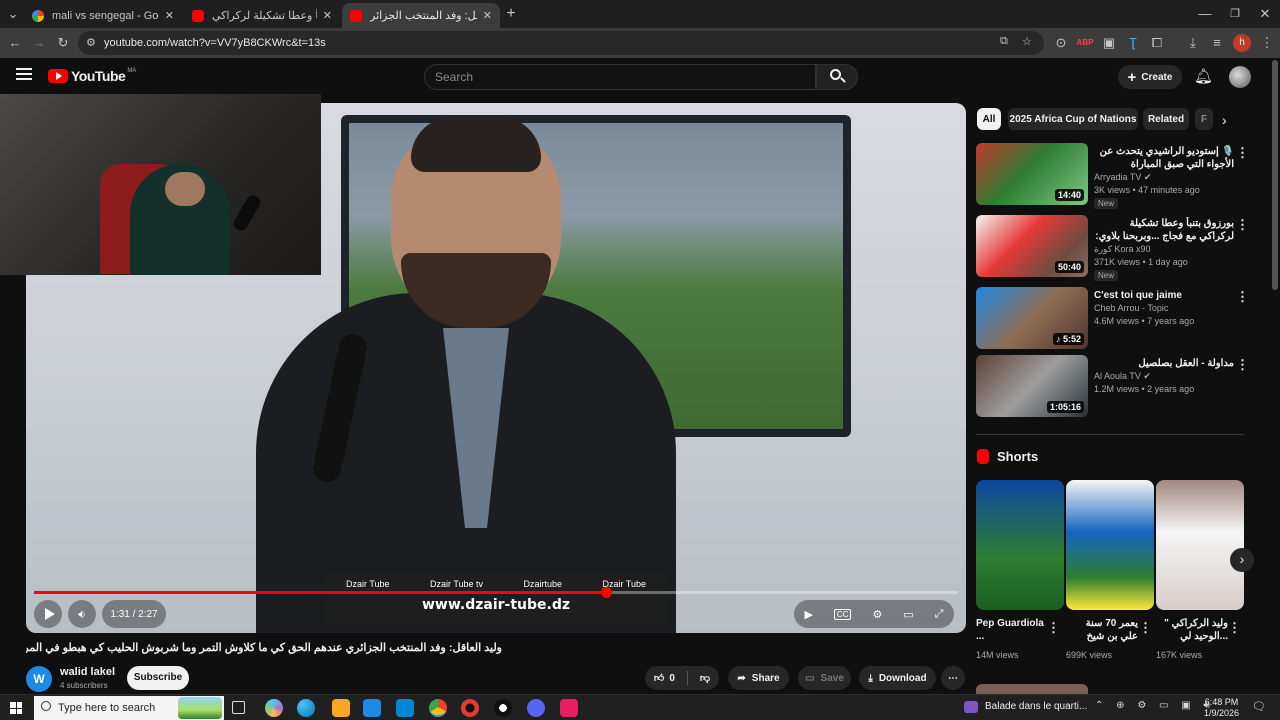  I want to click on extensions-puzzle-icon: ⧠, so click(1157, 43).